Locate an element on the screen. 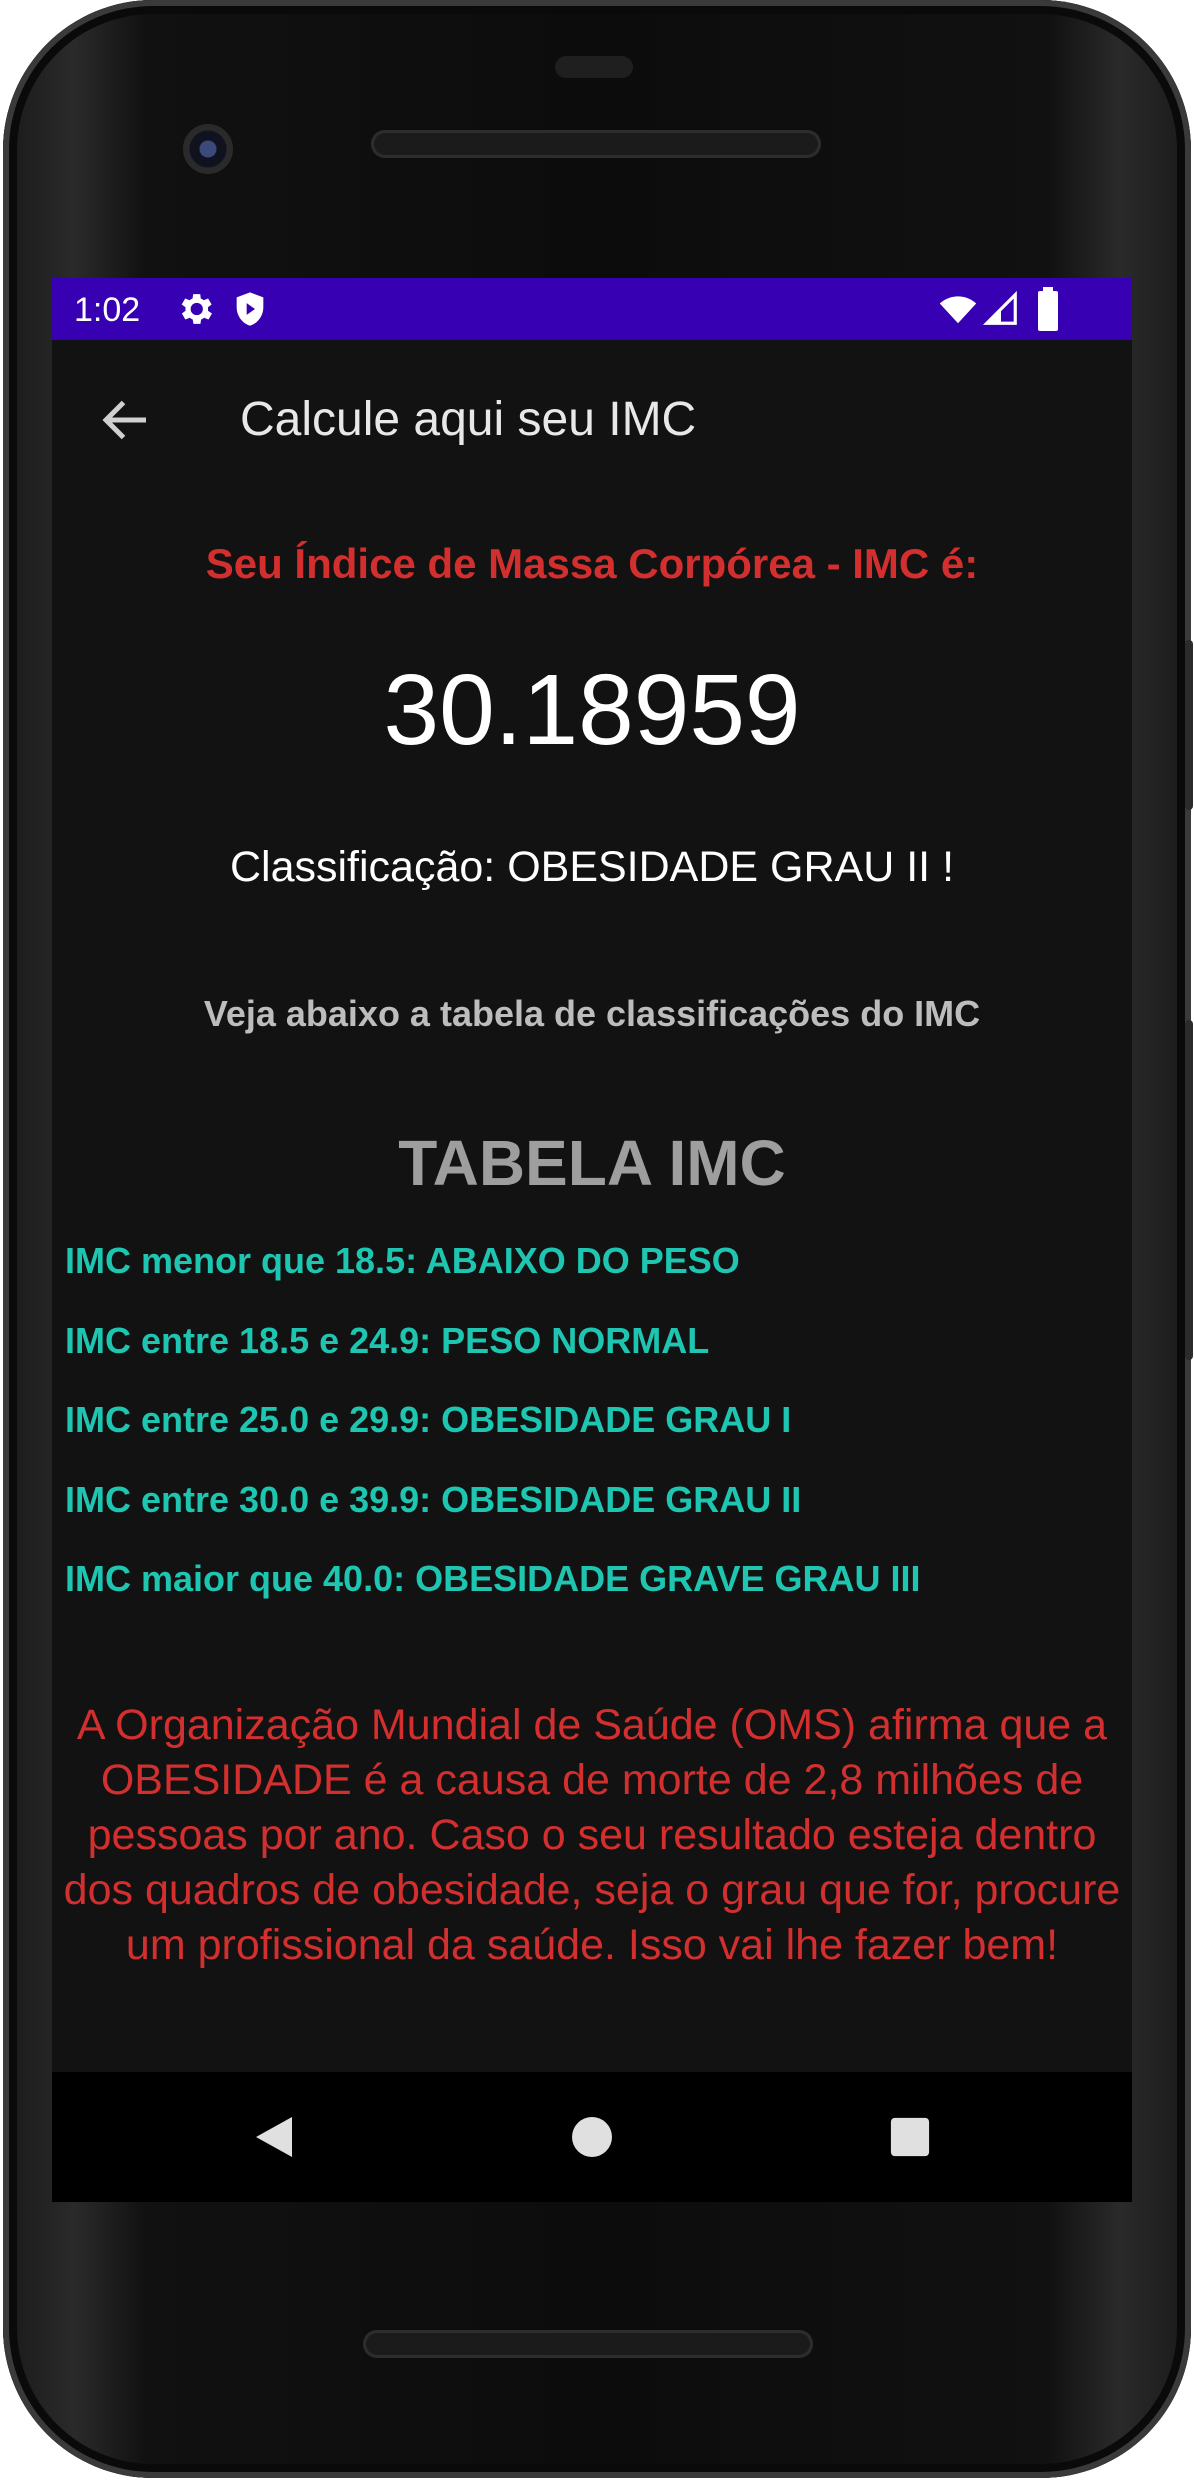 The height and width of the screenshot is (2480, 1194). front-camera-icon is located at coordinates (208, 149).